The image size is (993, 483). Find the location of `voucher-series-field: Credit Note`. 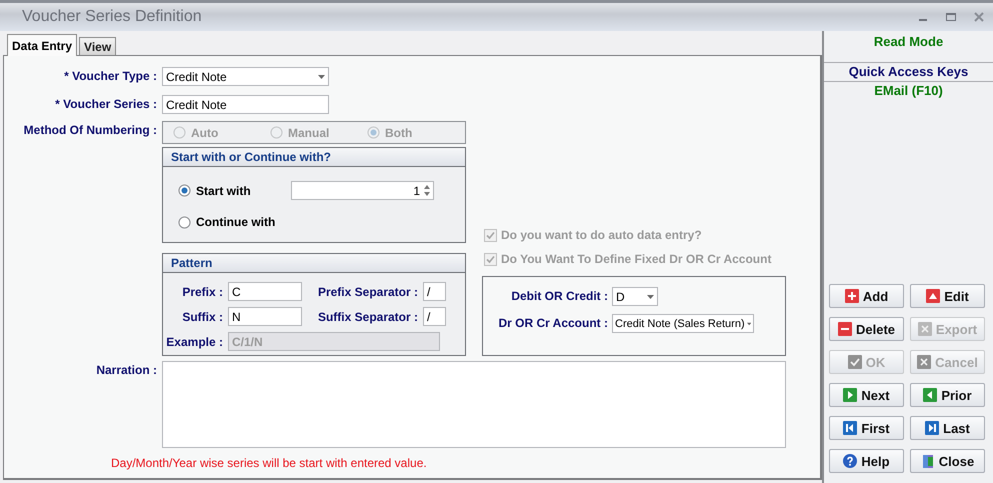

voucher-series-field: Credit Note is located at coordinates (245, 104).